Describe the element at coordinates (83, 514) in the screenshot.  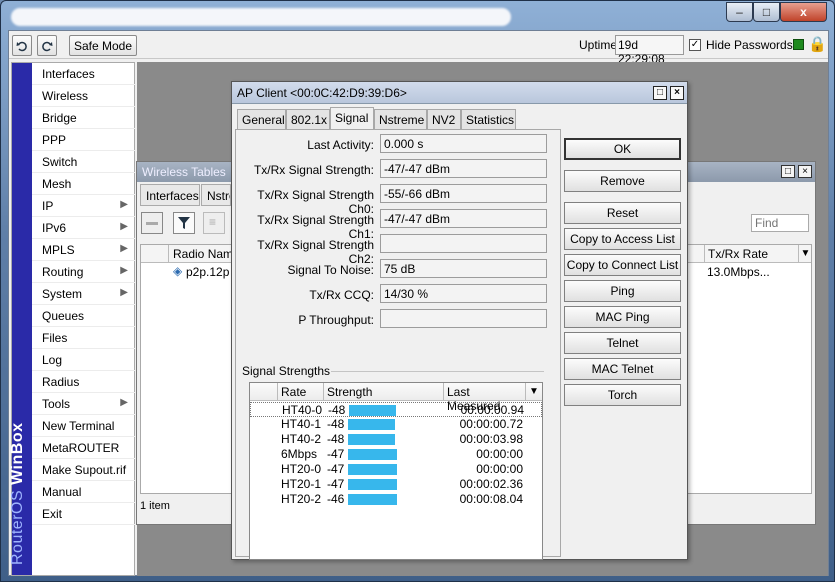
I see `sidebar-item-exit: Exit` at that location.